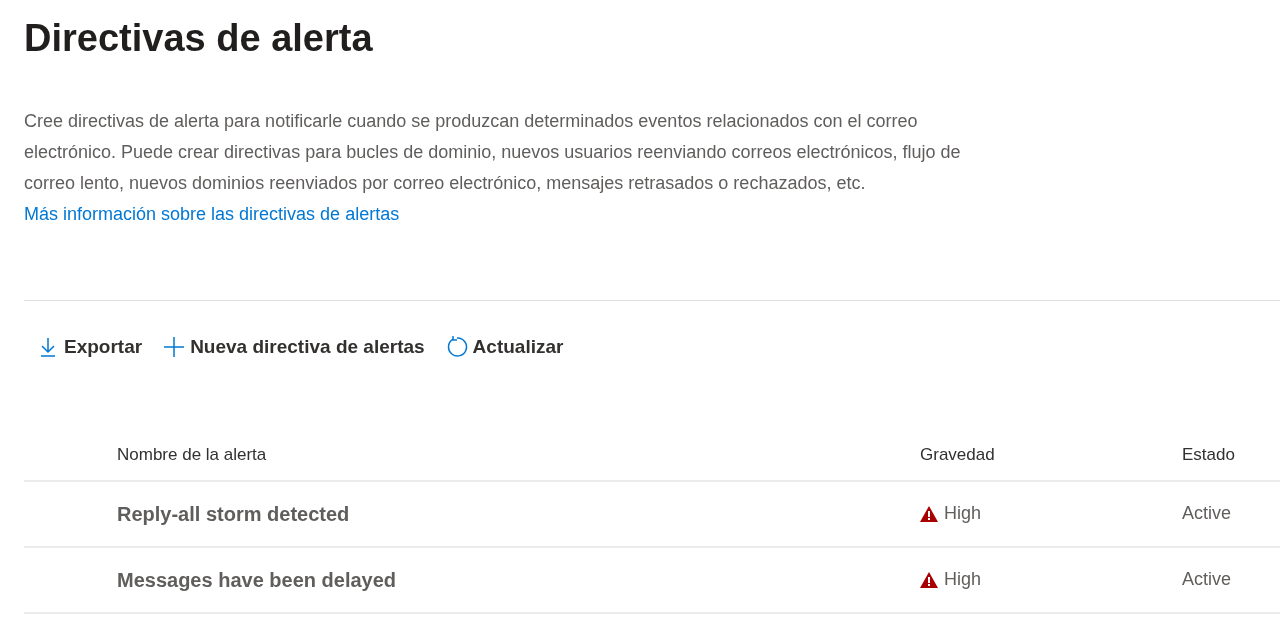 This screenshot has width=1280, height=634. What do you see at coordinates (518, 513) in the screenshot?
I see `alert-name: Reply-all storm detected` at bounding box center [518, 513].